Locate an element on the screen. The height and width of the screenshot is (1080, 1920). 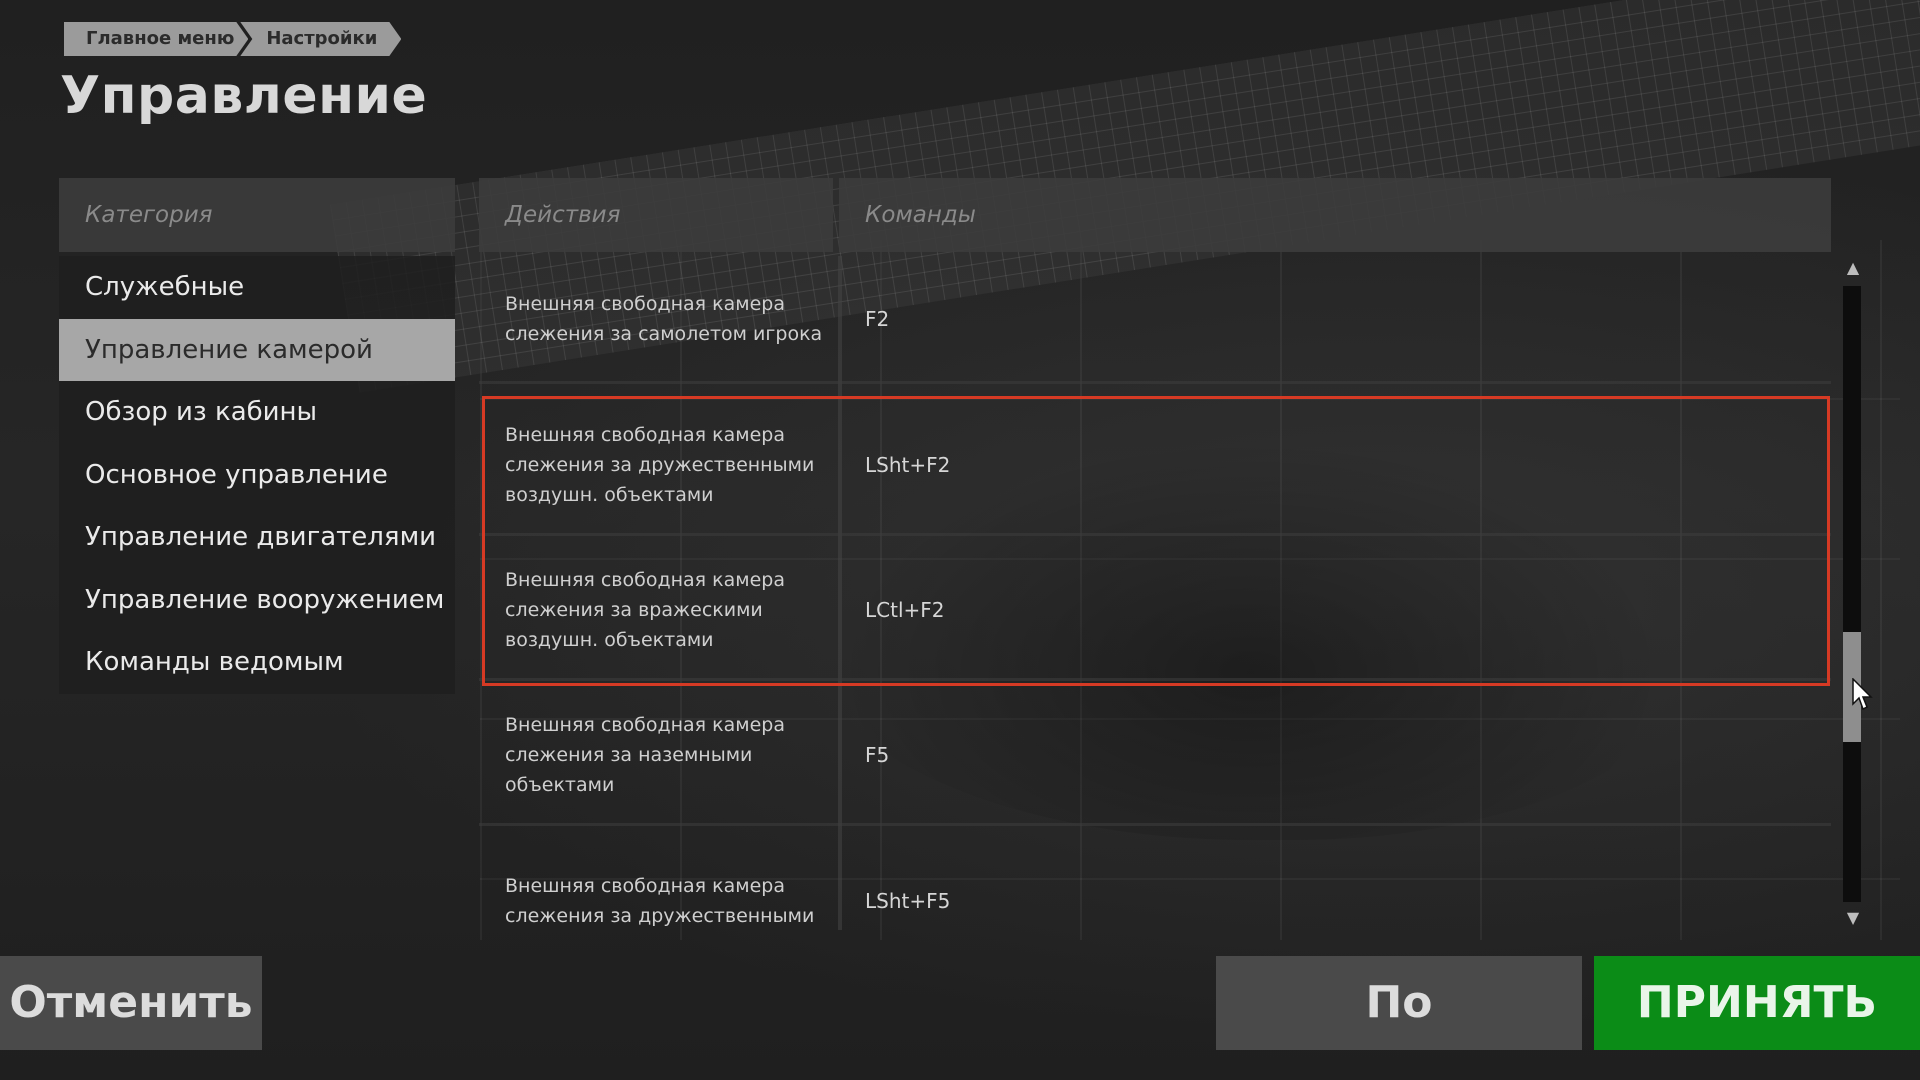
cancel-button: Отменить is located at coordinates (131, 1003).